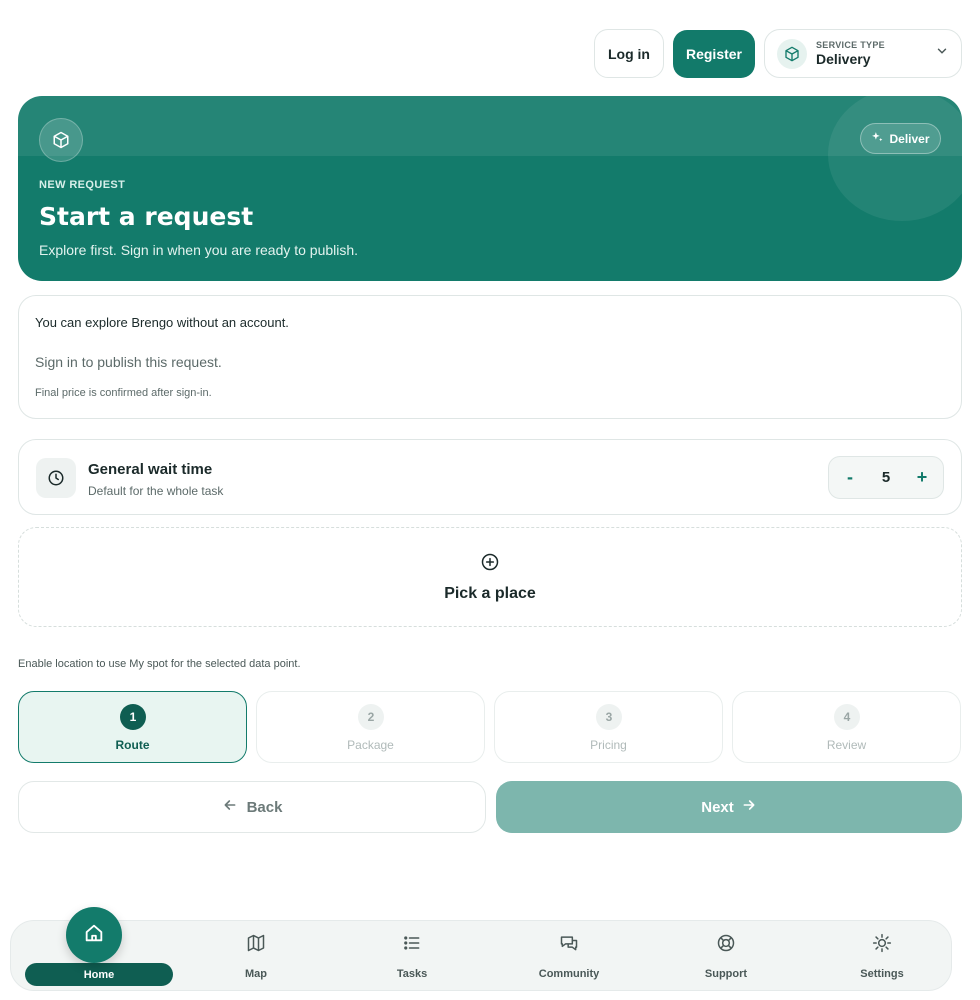 This screenshot has width=980, height=1000. What do you see at coordinates (256, 943) in the screenshot?
I see `map-icon` at bounding box center [256, 943].